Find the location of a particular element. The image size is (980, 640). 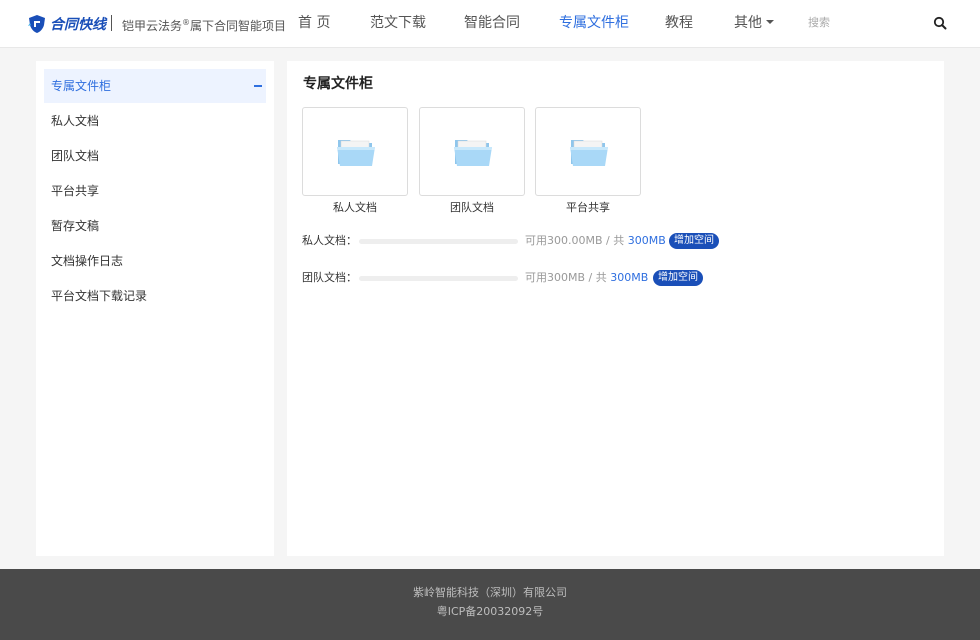

folder-card-team is located at coordinates (472, 151).